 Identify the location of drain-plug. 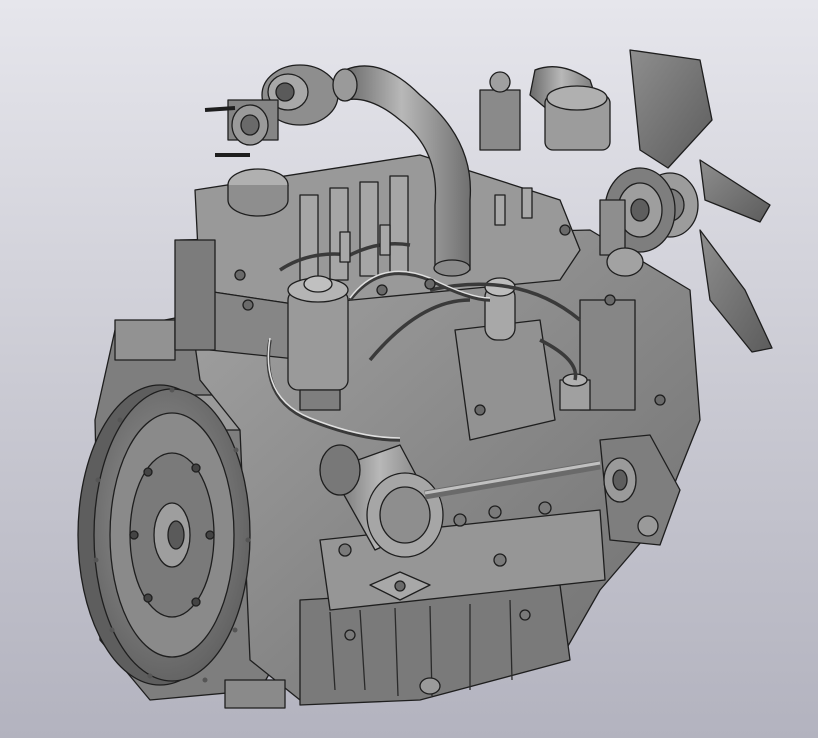
(430, 686).